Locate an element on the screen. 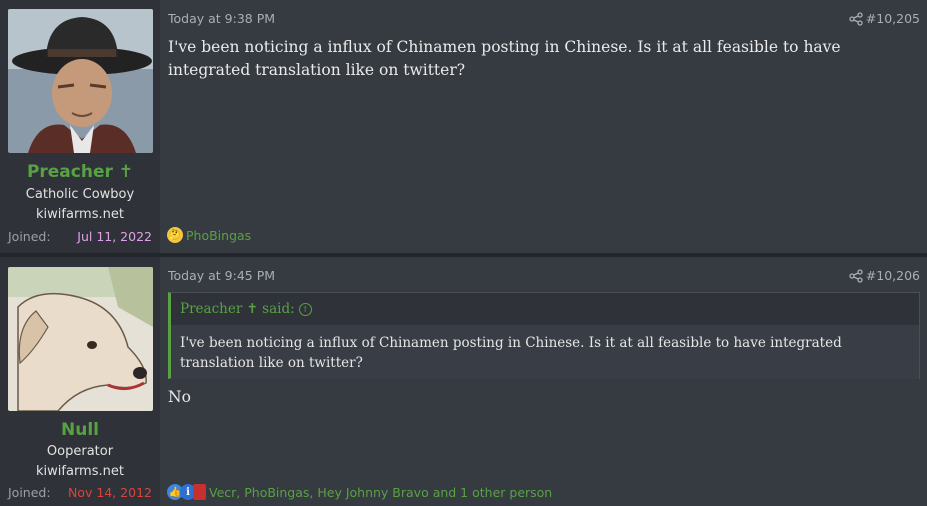 Image resolution: width=927 pixels, height=506 pixels. user-title: Catholic Cowboy is located at coordinates (80, 194).